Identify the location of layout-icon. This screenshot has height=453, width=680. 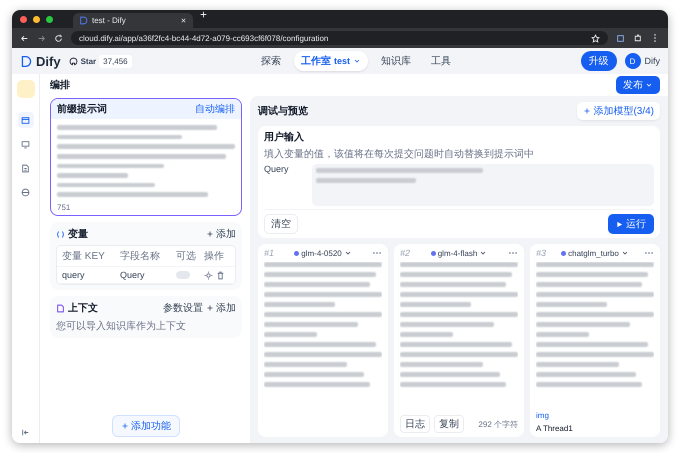
(25, 120).